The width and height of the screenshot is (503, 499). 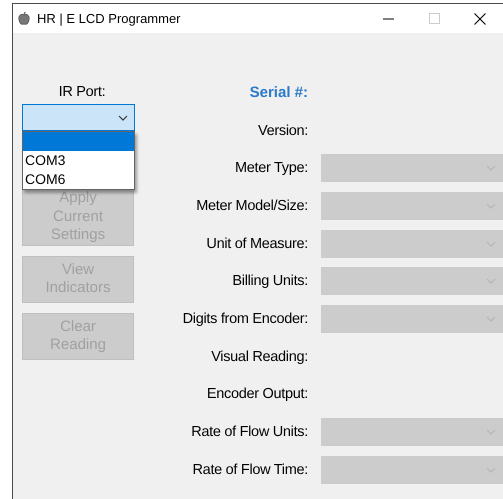 What do you see at coordinates (82, 92) in the screenshot?
I see `port-label: IR Port:` at bounding box center [82, 92].